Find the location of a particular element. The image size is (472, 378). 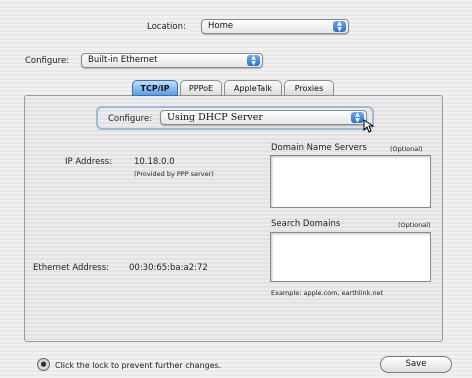

tab-pppoe: PPPoE is located at coordinates (201, 88).